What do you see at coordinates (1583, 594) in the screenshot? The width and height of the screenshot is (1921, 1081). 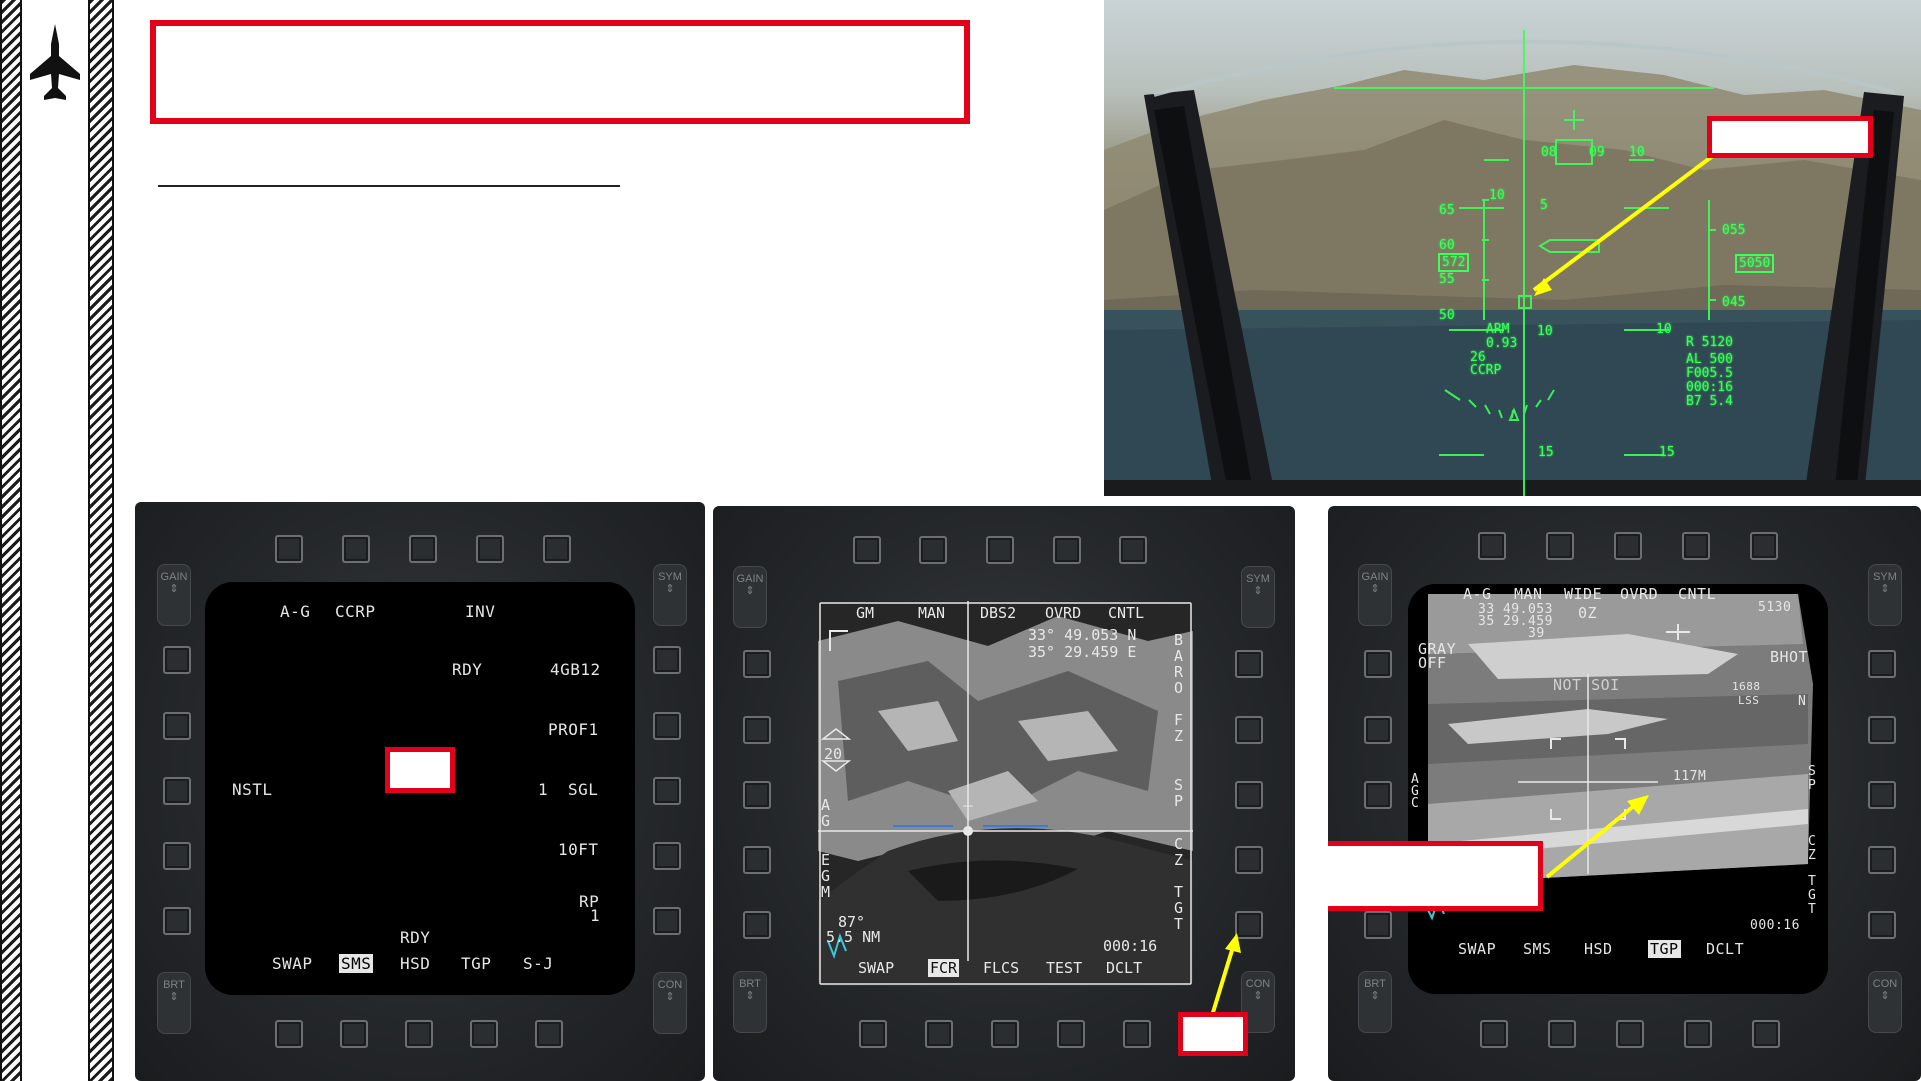 I see `tgp-wide: WIDE` at bounding box center [1583, 594].